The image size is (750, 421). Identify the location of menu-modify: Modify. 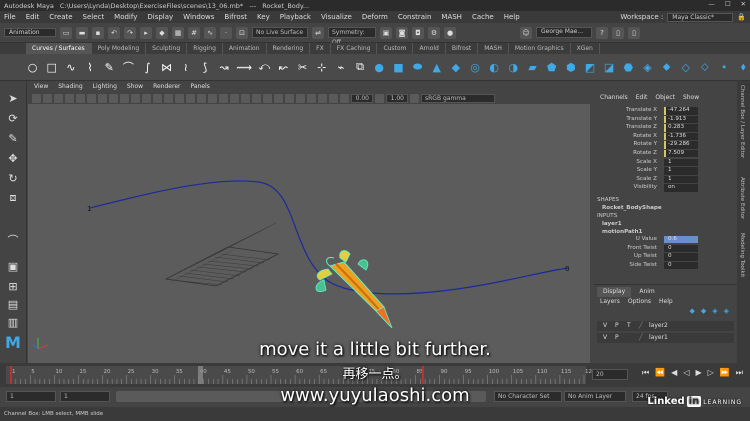
(125, 17).